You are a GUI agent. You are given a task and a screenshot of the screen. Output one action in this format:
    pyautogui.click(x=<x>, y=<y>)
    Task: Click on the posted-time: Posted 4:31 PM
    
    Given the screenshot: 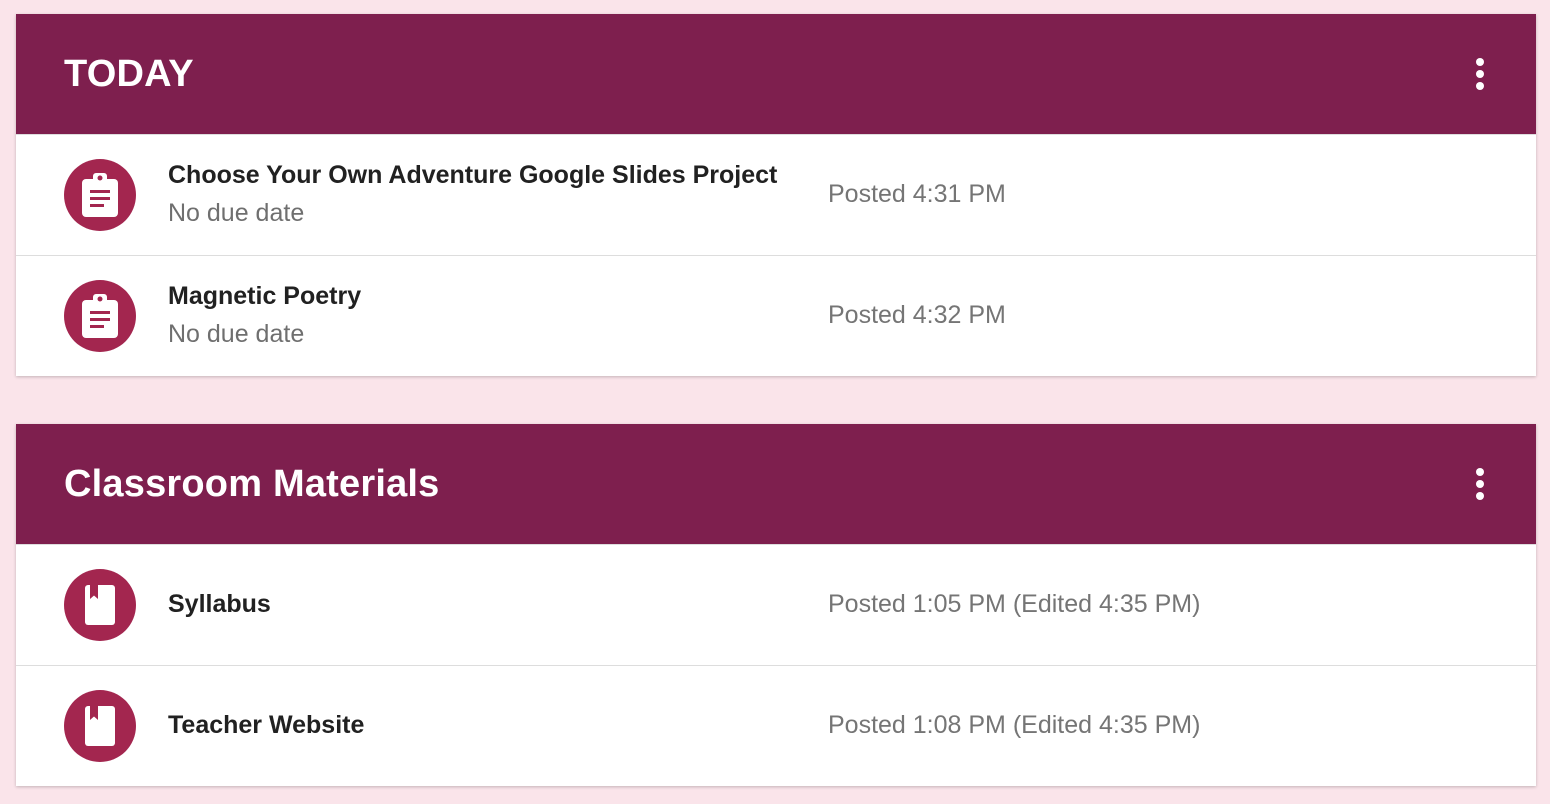 What is the action you would take?
    pyautogui.click(x=917, y=194)
    